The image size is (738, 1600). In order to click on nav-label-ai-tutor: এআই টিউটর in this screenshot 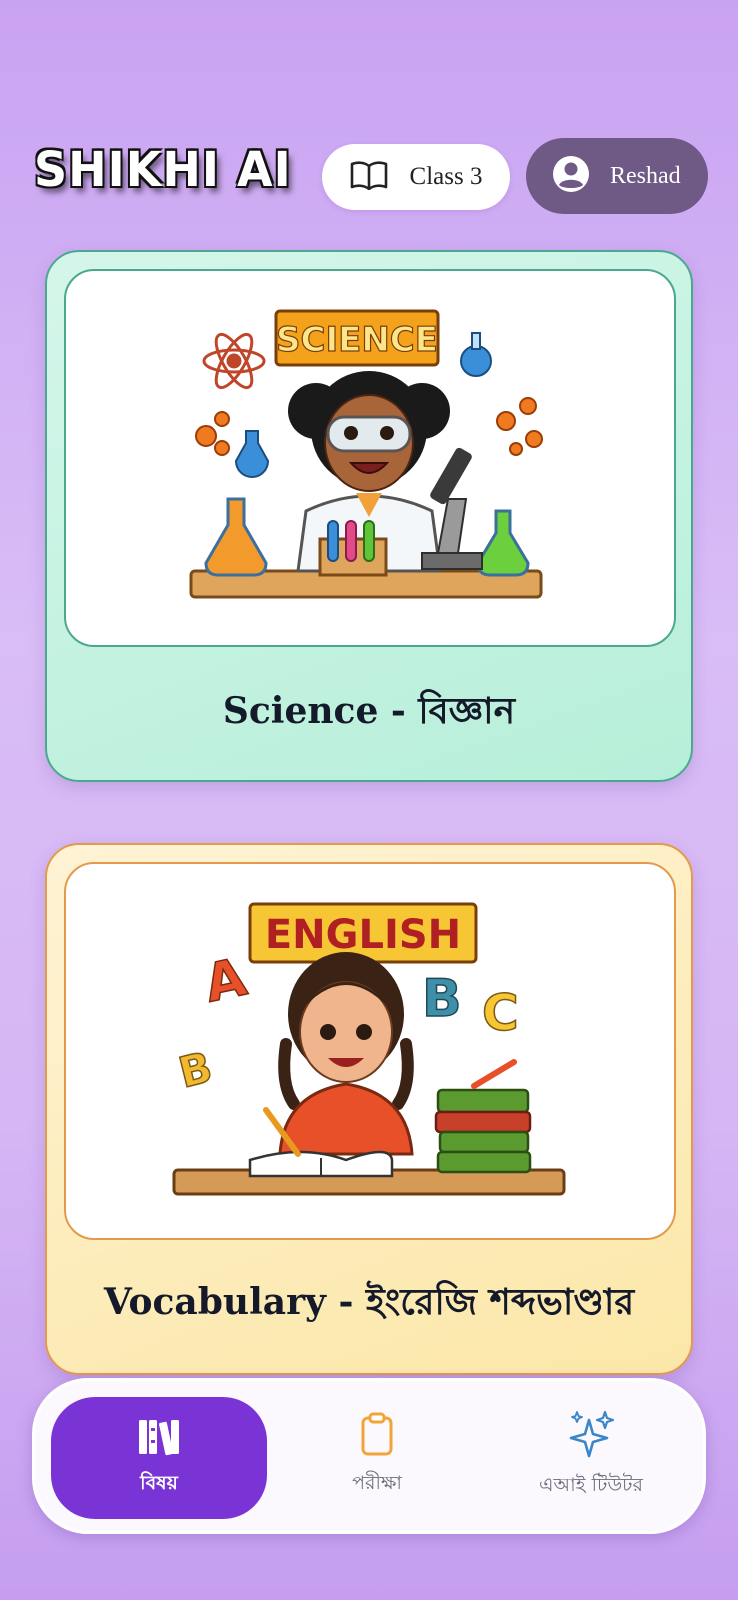, I will do `click(591, 1484)`.